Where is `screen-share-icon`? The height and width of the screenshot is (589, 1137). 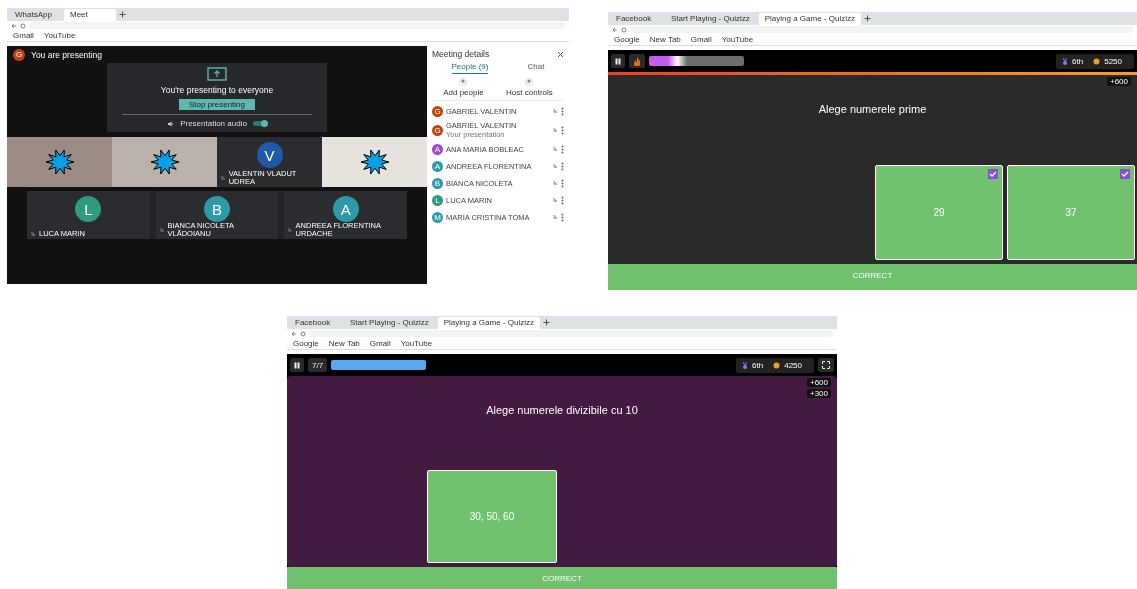 screen-share-icon is located at coordinates (217, 74).